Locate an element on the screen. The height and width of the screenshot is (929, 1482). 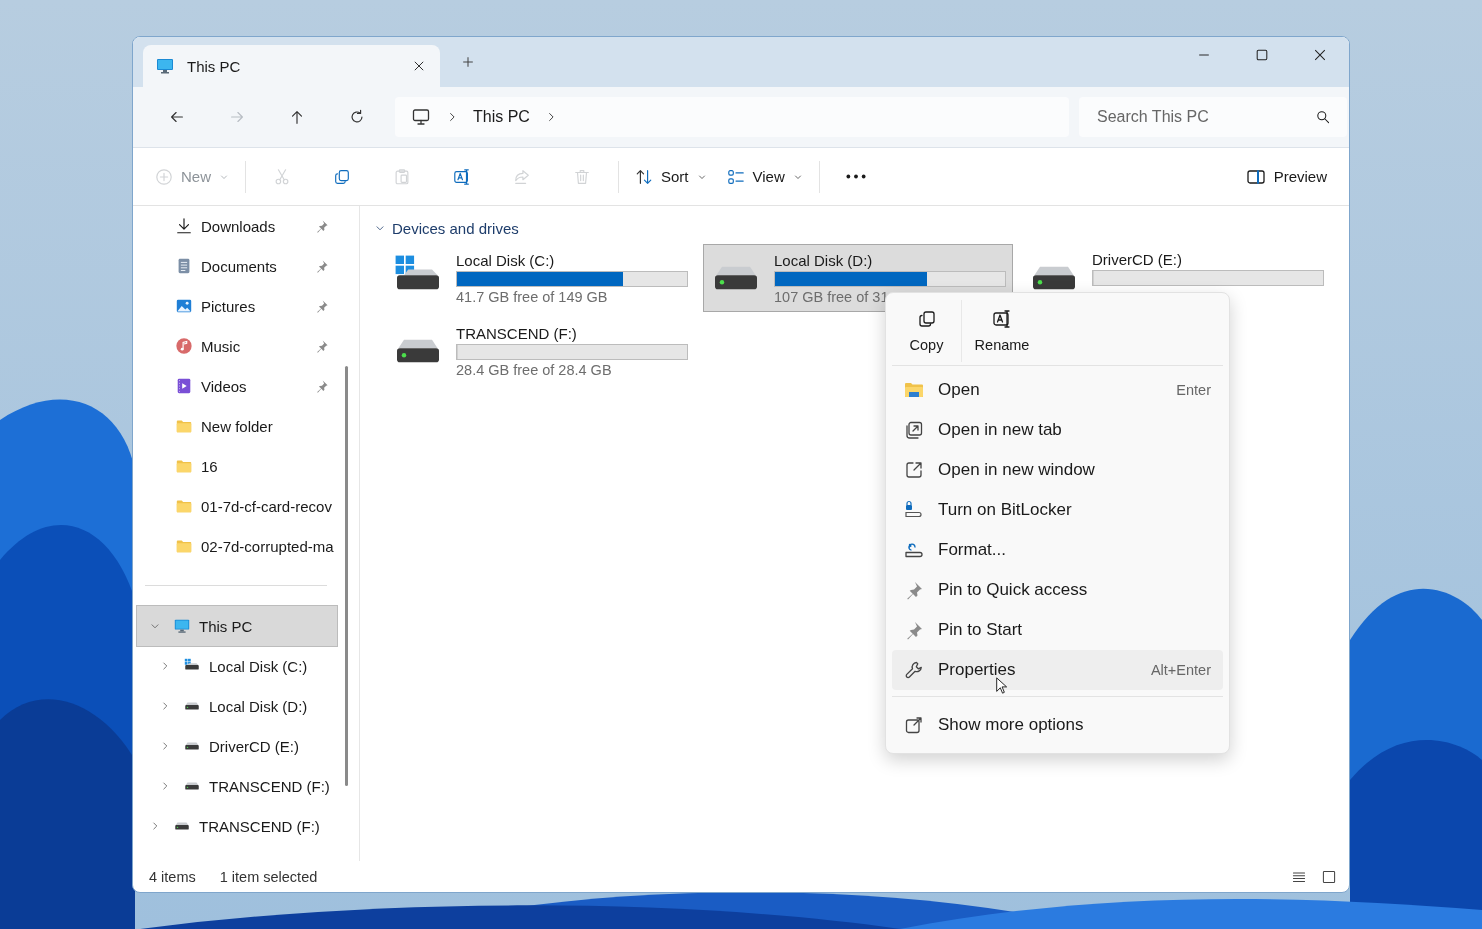
menu-item: Open in new window is located at coordinates (1057, 470).